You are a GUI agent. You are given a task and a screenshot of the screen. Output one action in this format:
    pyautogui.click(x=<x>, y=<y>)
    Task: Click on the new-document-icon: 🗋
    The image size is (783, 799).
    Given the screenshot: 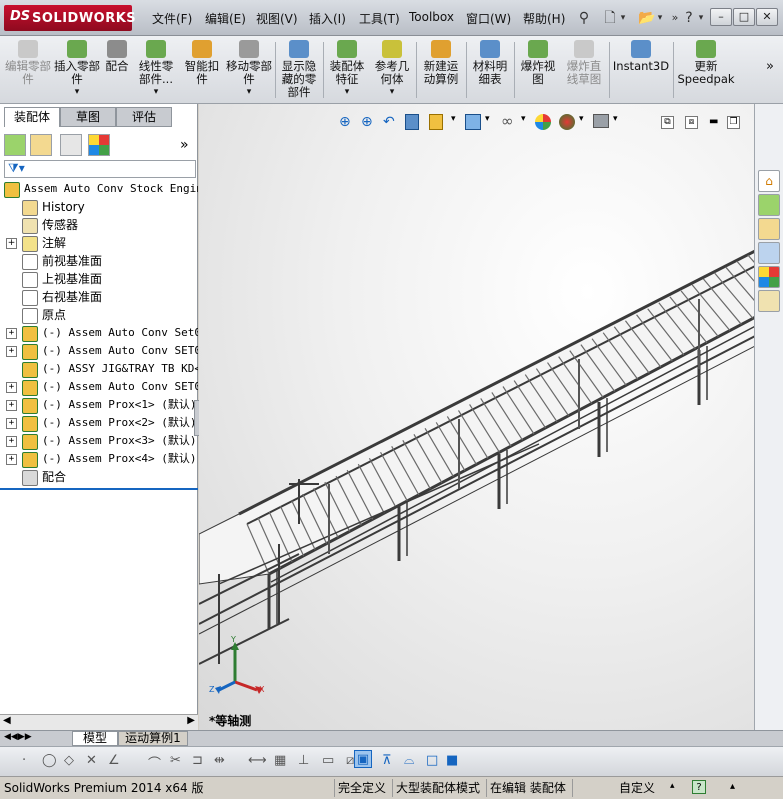 What is the action you would take?
    pyautogui.click(x=610, y=18)
    